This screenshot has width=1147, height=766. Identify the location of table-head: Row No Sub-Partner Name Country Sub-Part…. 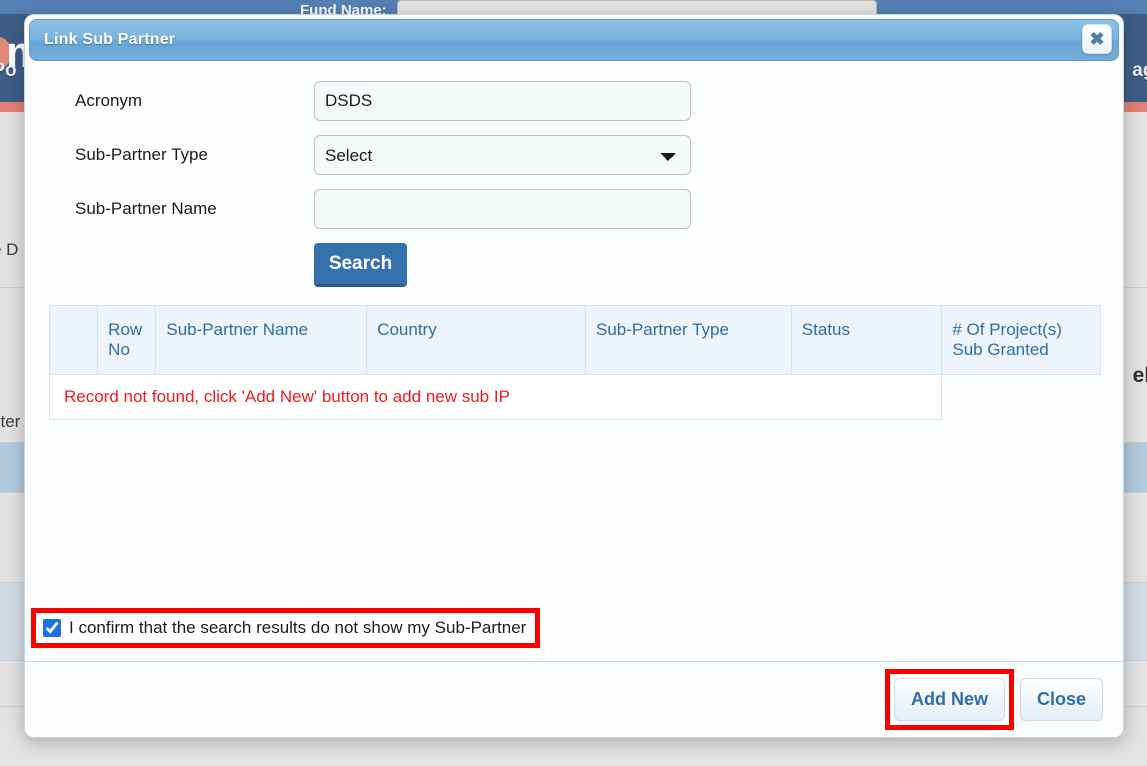
(574, 340).